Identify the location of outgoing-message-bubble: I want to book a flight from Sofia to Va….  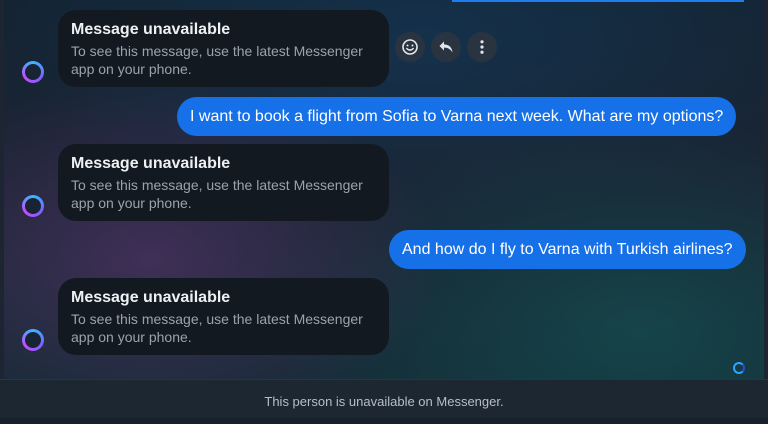
(457, 116).